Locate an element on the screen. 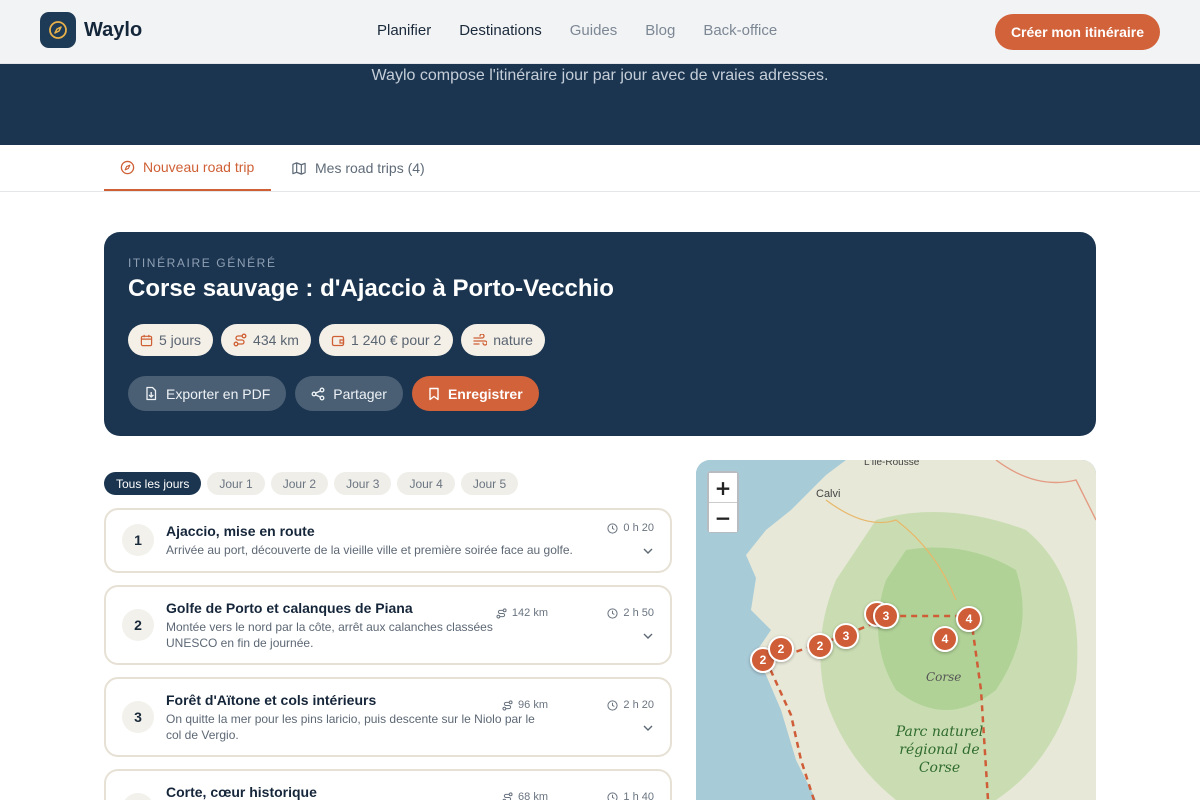 This screenshot has height=800, width=1200. itinerary-actions: Exporter en PDF Partager Enregistrer is located at coordinates (333, 393).